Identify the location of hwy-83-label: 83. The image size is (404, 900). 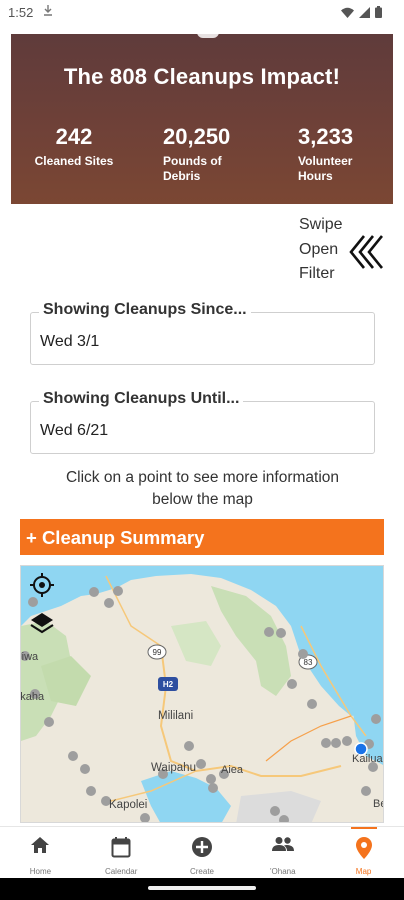
(308, 662).